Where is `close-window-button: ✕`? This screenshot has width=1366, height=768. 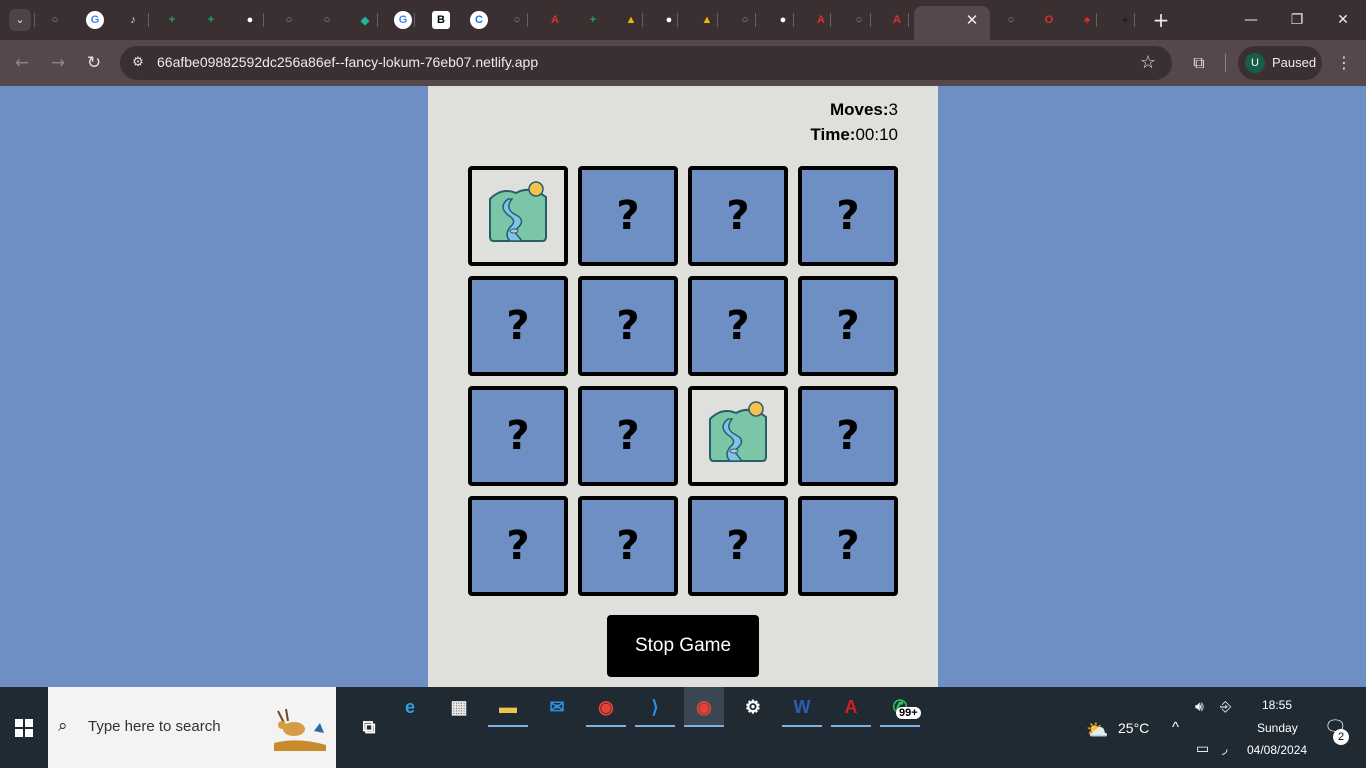 close-window-button: ✕ is located at coordinates (1343, 20).